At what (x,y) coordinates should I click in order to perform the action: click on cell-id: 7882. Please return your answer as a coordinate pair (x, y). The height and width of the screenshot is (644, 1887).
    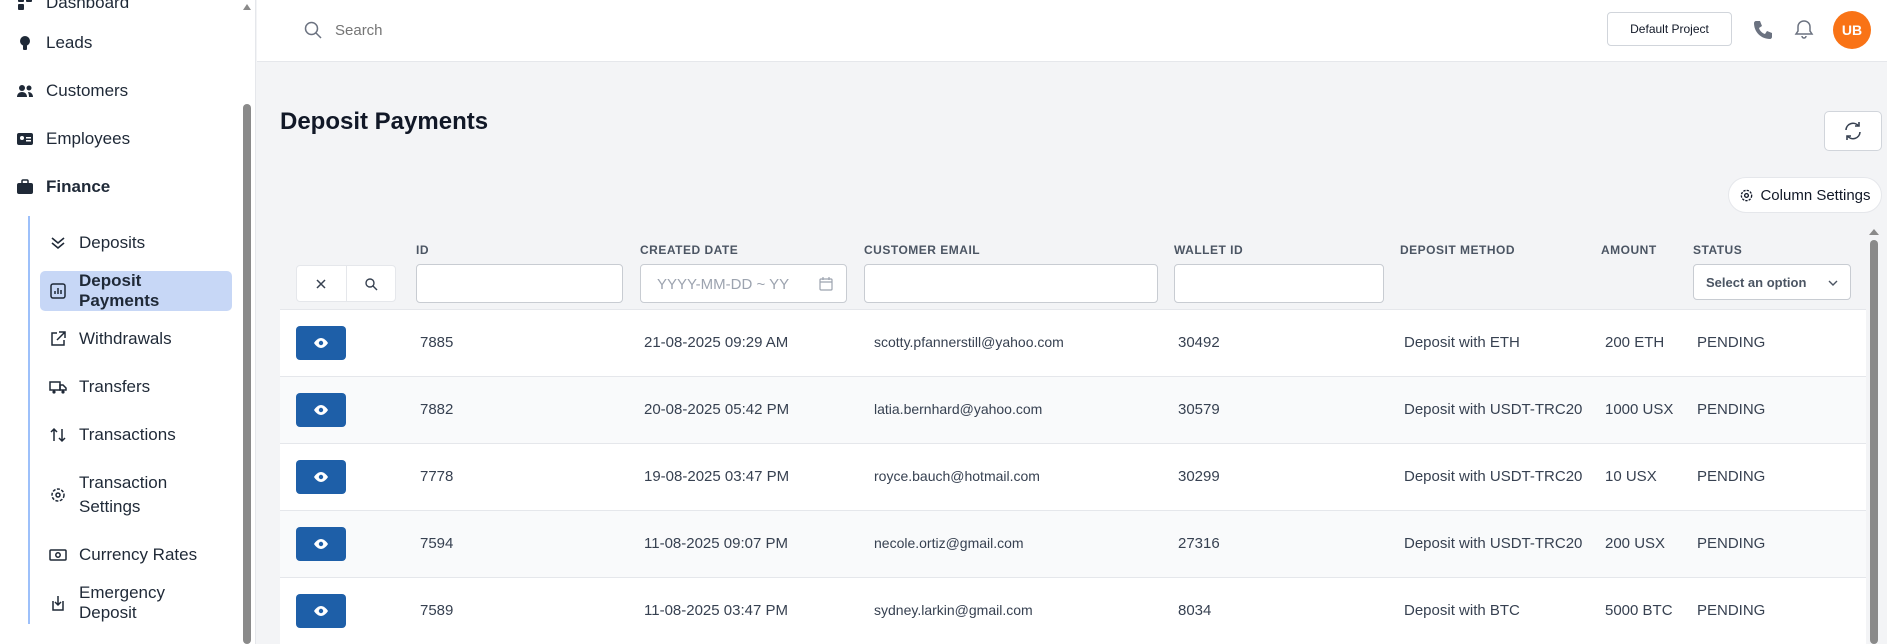
    Looking at the image, I should click on (437, 409).